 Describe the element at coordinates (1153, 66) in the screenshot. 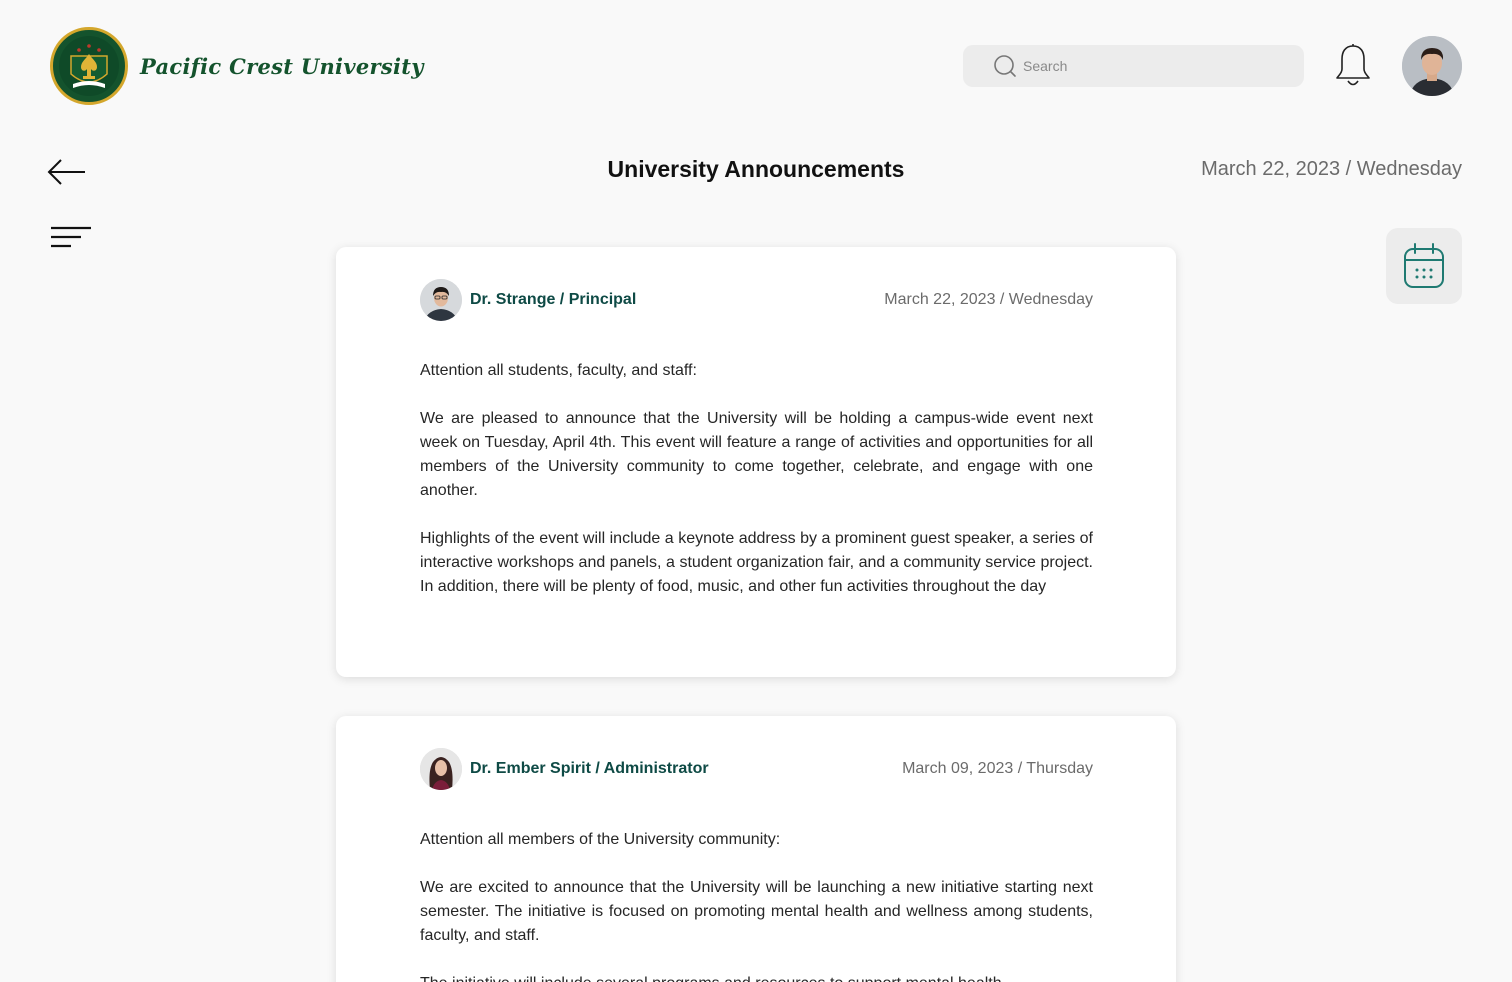

I see `search-input` at that location.